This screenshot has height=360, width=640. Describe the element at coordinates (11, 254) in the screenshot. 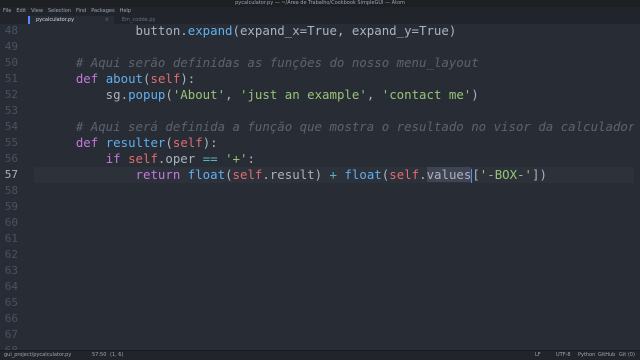

I see `line-number: 62` at that location.